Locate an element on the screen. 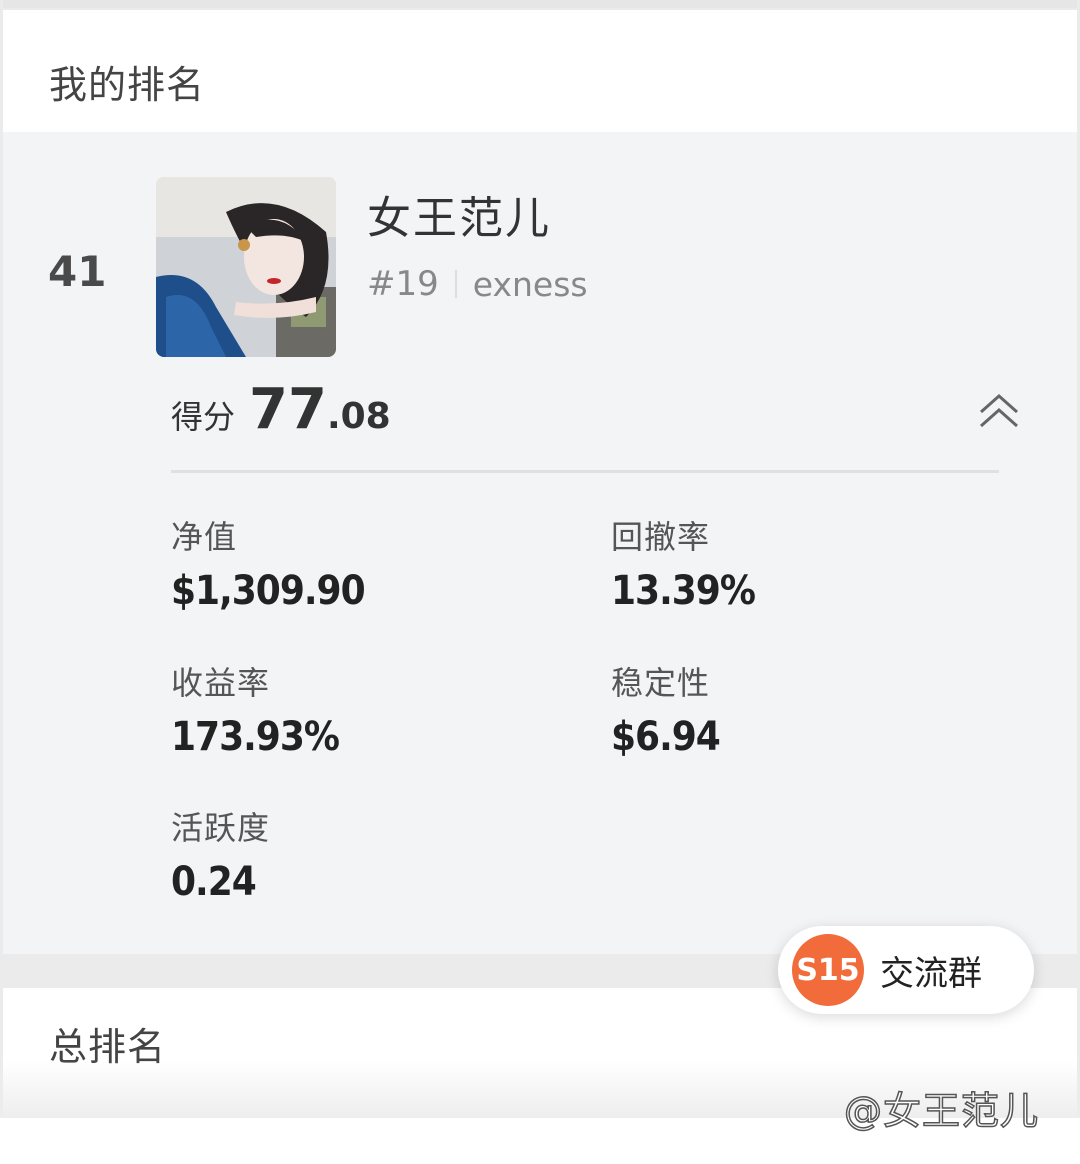 The image size is (1080, 1164). score-row: 得分 77 .08 is located at coordinates (281, 409).